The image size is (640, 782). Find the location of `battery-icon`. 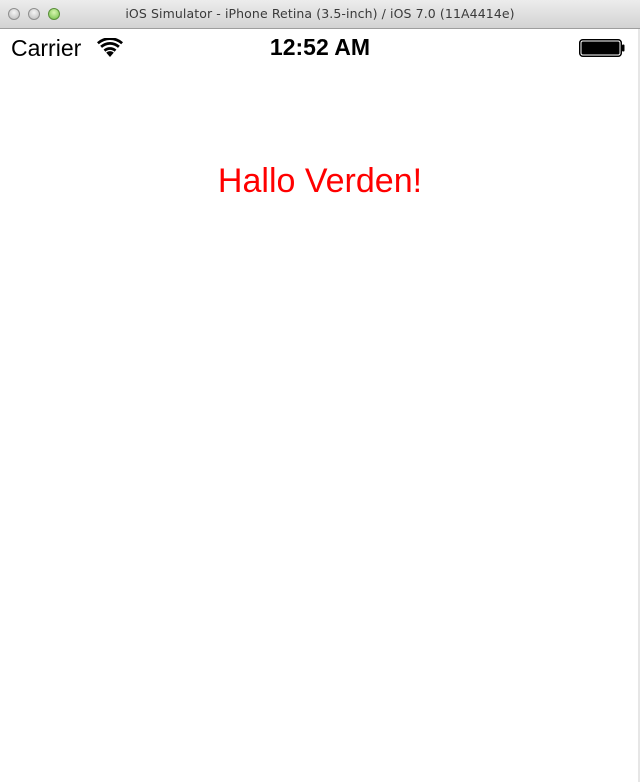

battery-icon is located at coordinates (602, 48).